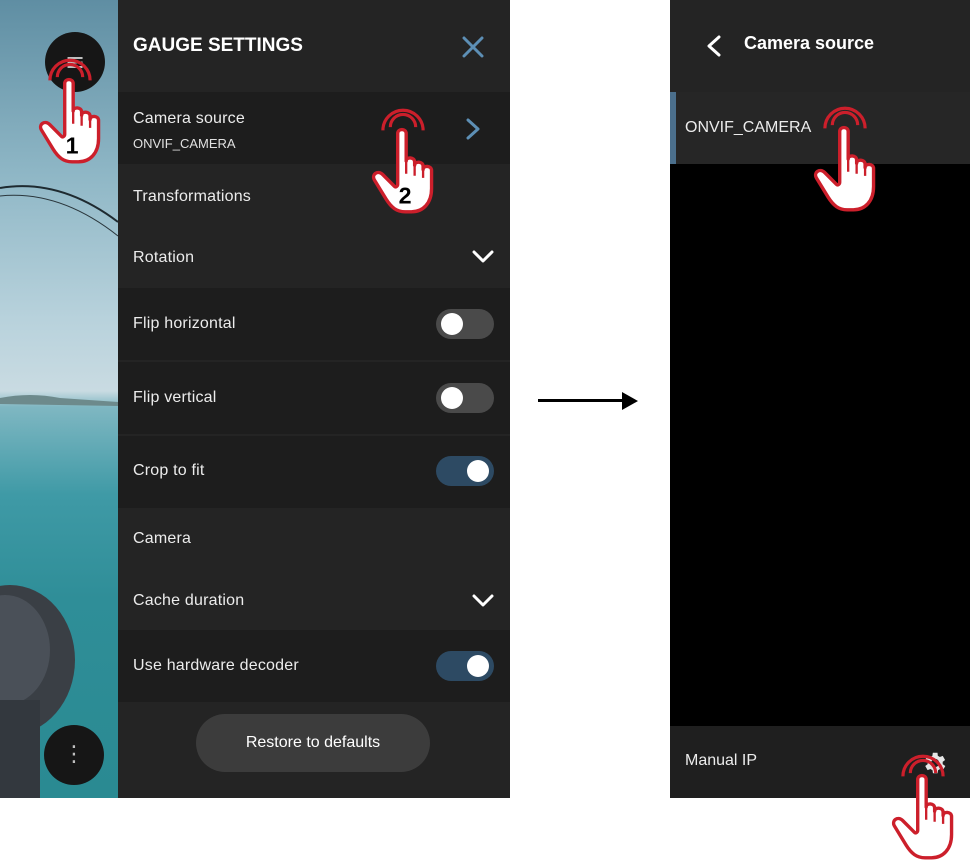 The image size is (970, 863). What do you see at coordinates (184, 323) in the screenshot?
I see `flip-horizontal-label: Flip horizontal` at bounding box center [184, 323].